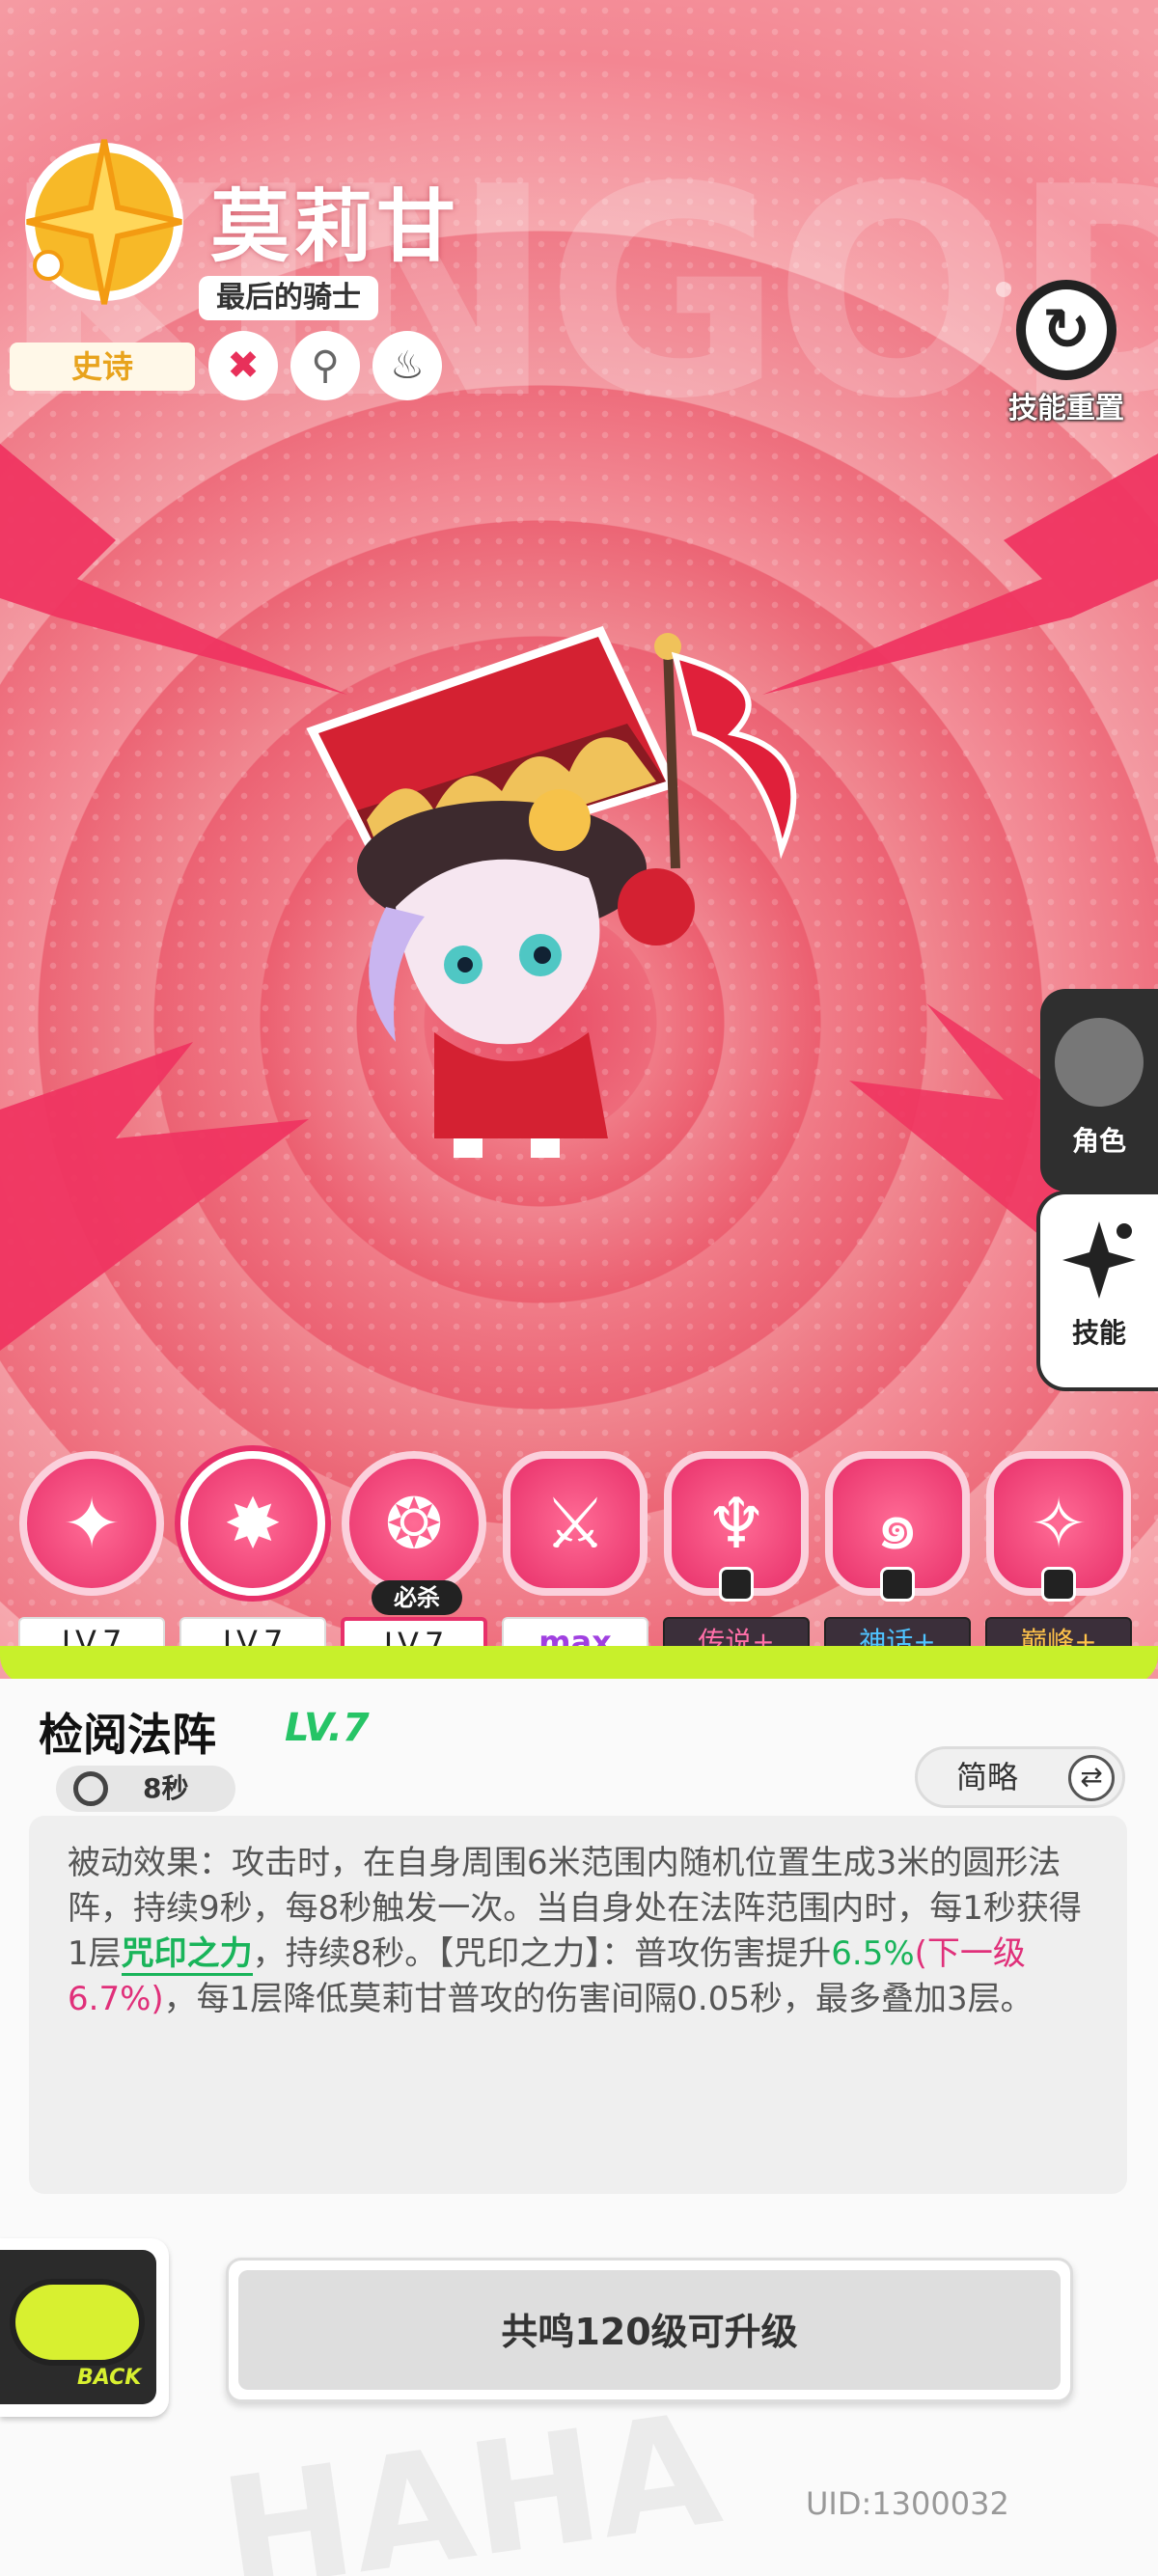  I want to click on skill-reset-label: 技能重置, so click(1066, 409).